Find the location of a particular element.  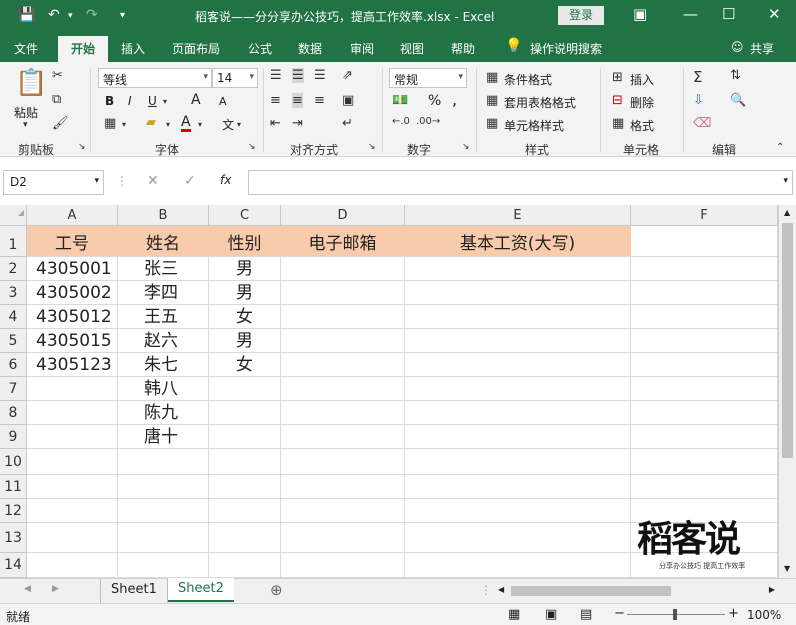

tab-data: 数据 is located at coordinates (310, 48).